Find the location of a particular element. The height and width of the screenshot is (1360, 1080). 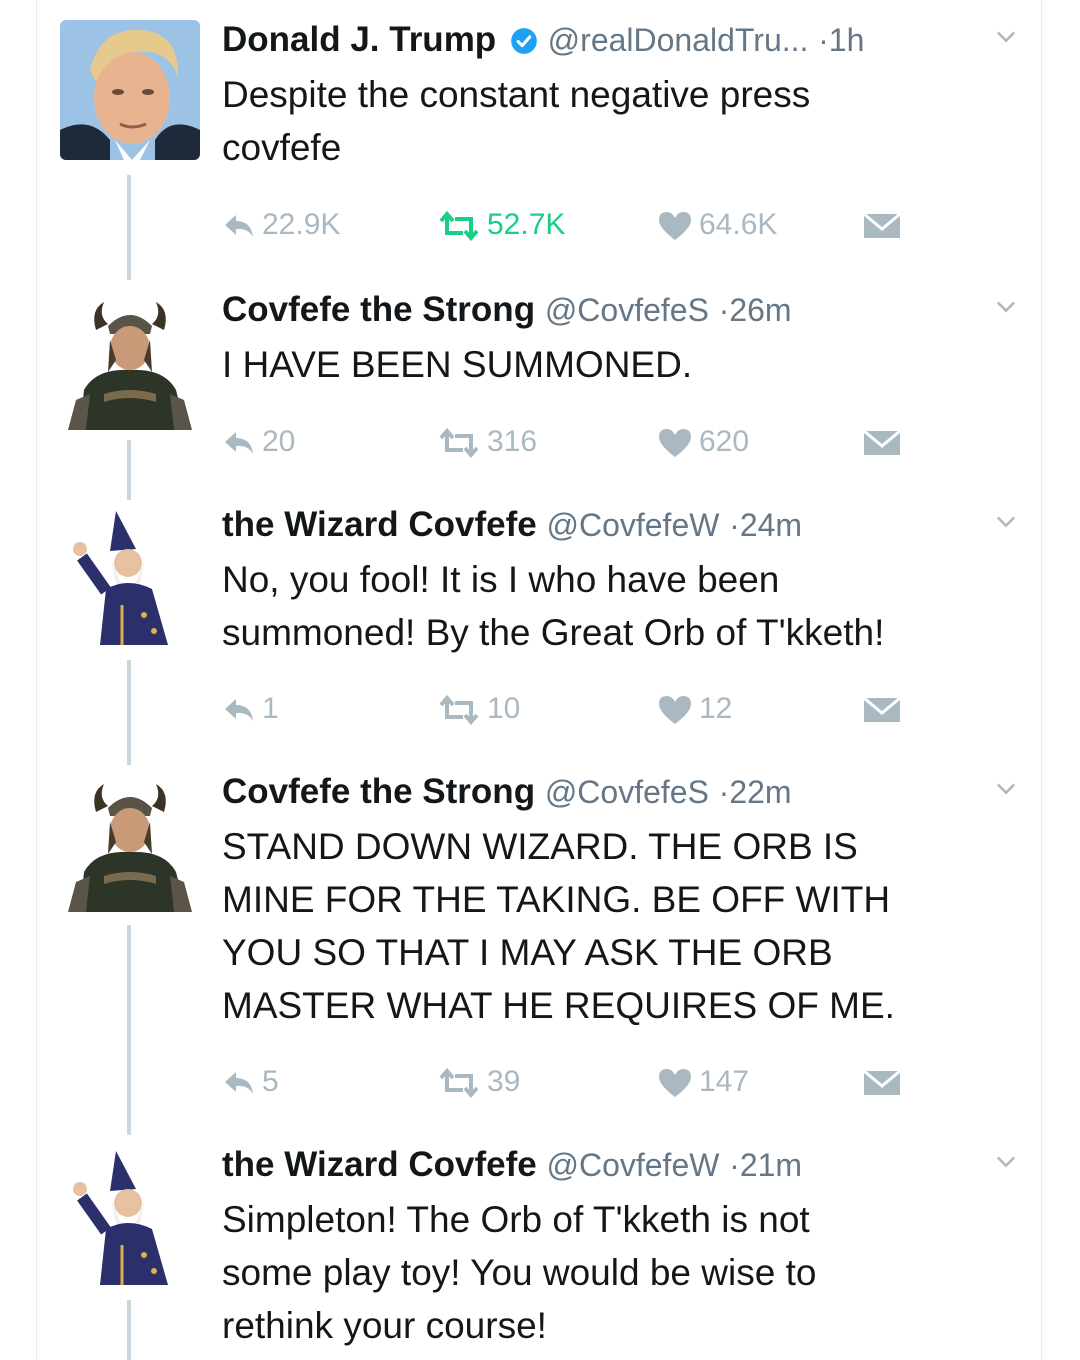

verified-badge-icon is located at coordinates (524, 41).